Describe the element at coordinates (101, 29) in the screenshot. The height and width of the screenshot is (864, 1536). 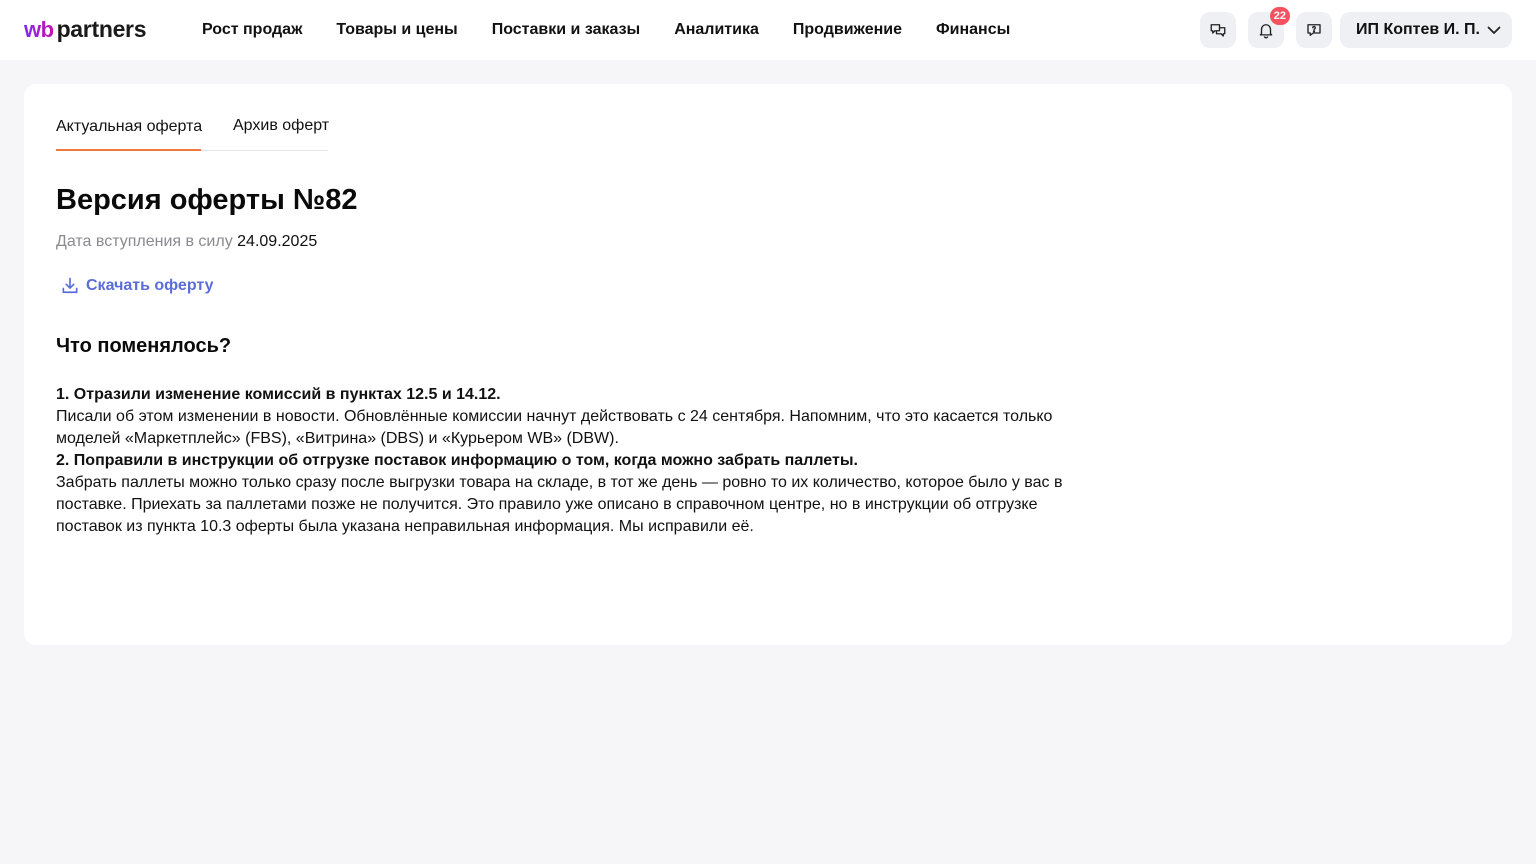
I see `logo-partners-text: partners` at that location.